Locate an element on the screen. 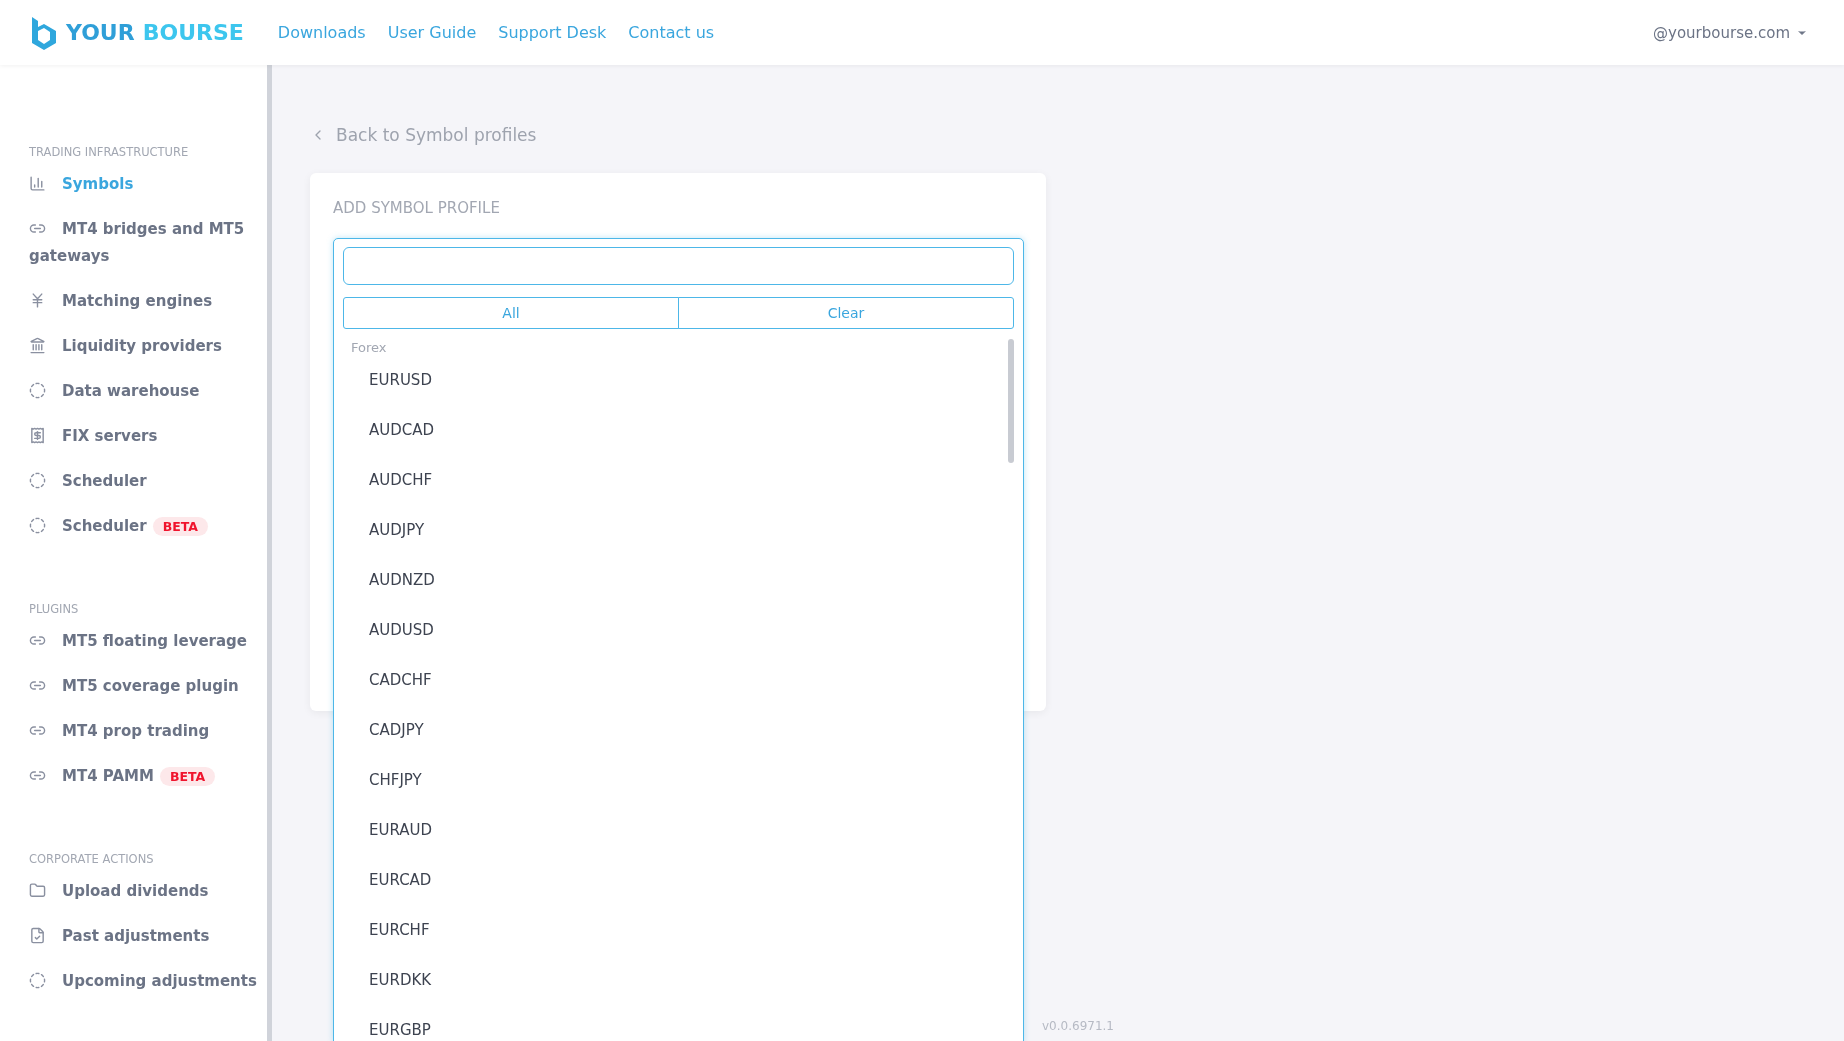 Image resolution: width=1844 pixels, height=1041 pixels. scrollbar-thumb is located at coordinates (1011, 401).